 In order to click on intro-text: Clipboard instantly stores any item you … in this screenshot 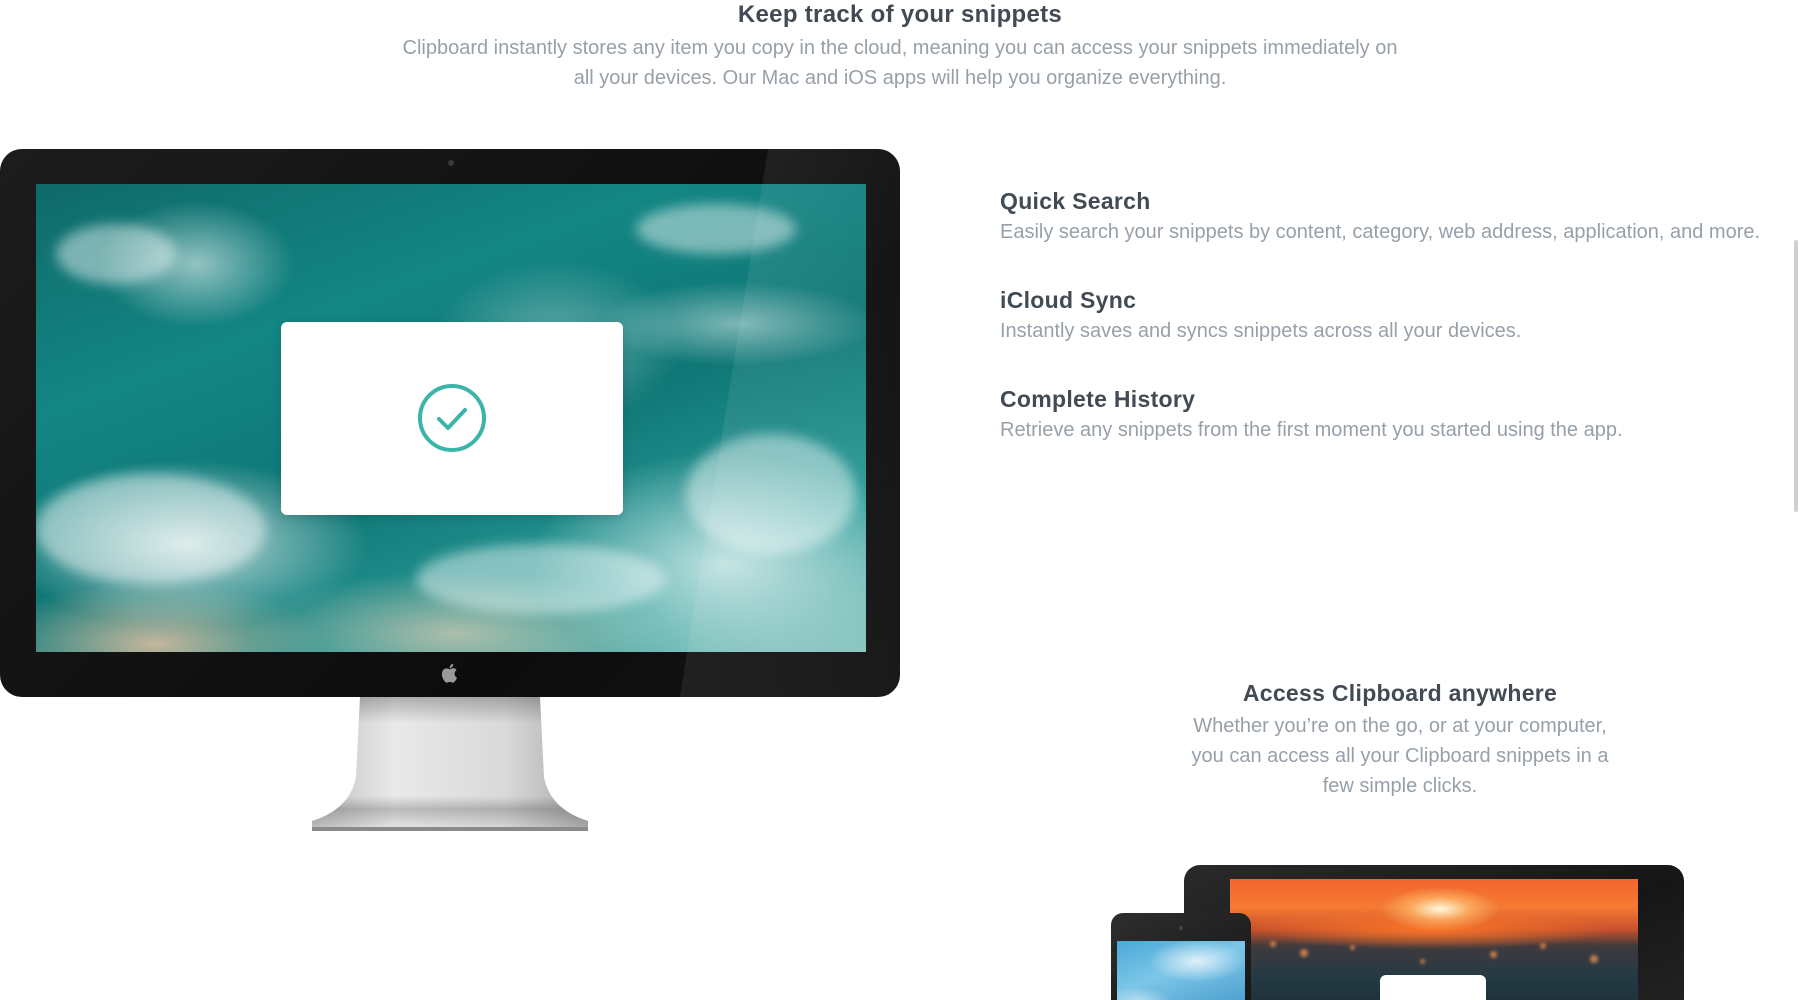, I will do `click(900, 63)`.